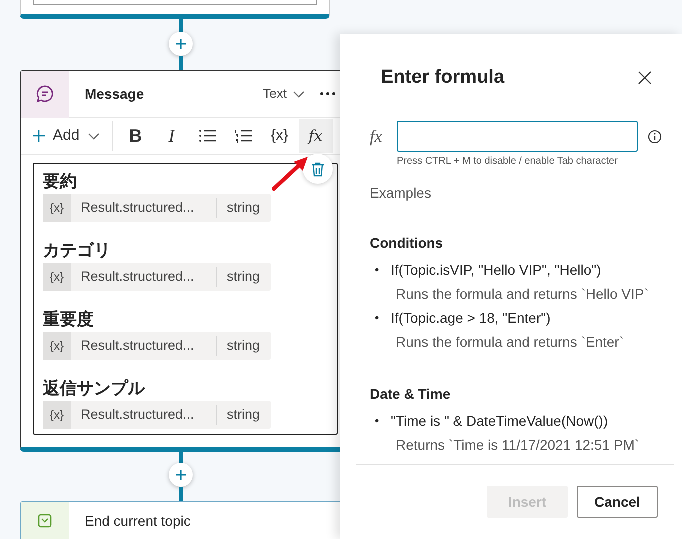  What do you see at coordinates (171, 136) in the screenshot?
I see `italic-button: I` at bounding box center [171, 136].